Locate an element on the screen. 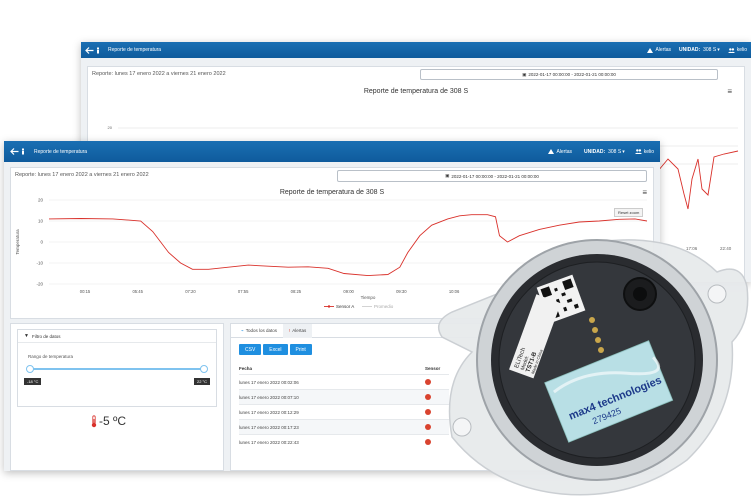 This screenshot has width=751, height=500. x-tick-label: 05:45 is located at coordinates (137, 291).